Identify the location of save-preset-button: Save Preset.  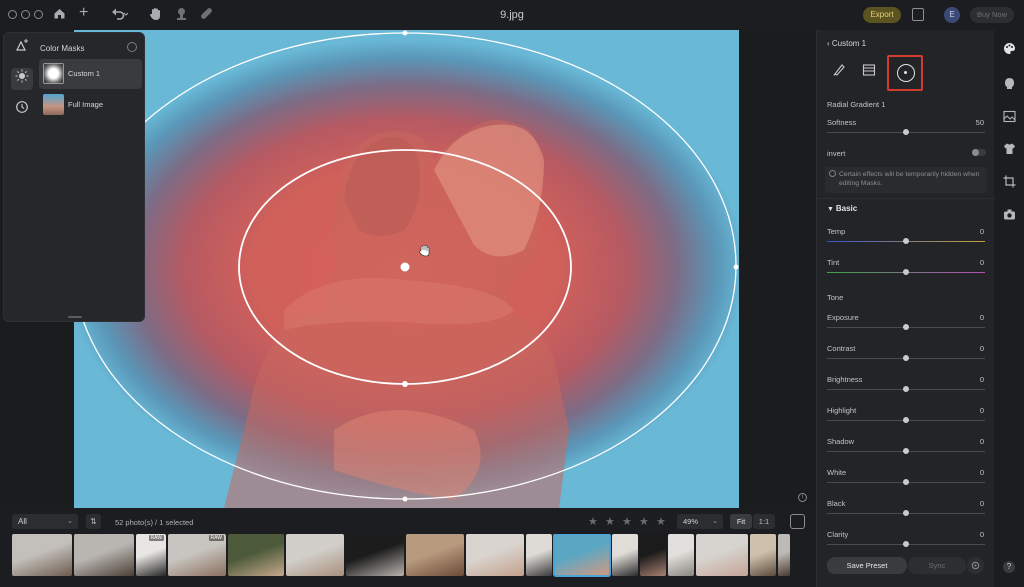
(867, 565).